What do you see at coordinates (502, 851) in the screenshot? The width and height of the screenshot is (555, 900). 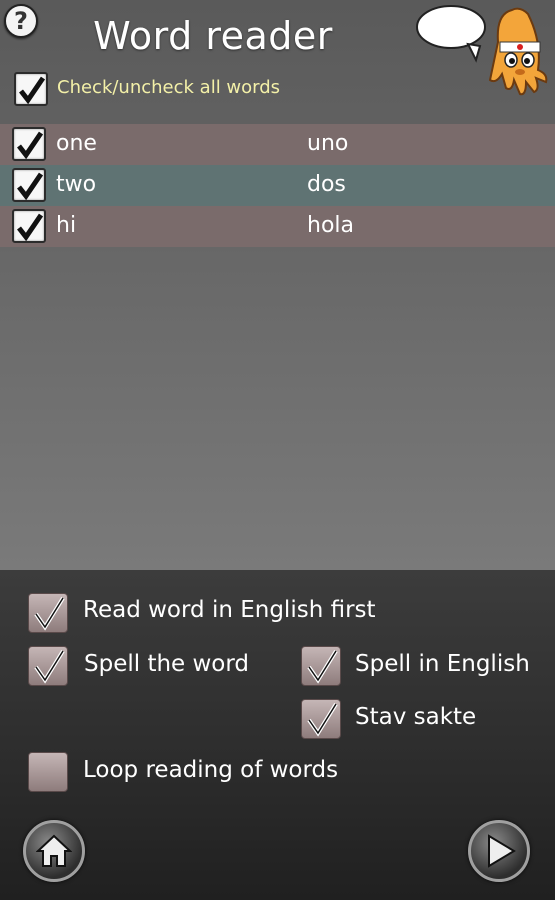 I see `play-icon` at bounding box center [502, 851].